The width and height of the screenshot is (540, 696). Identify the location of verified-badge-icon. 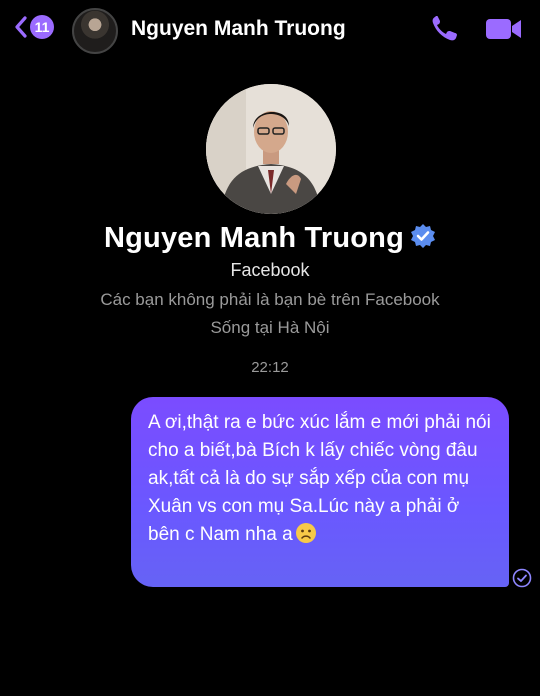
(423, 236).